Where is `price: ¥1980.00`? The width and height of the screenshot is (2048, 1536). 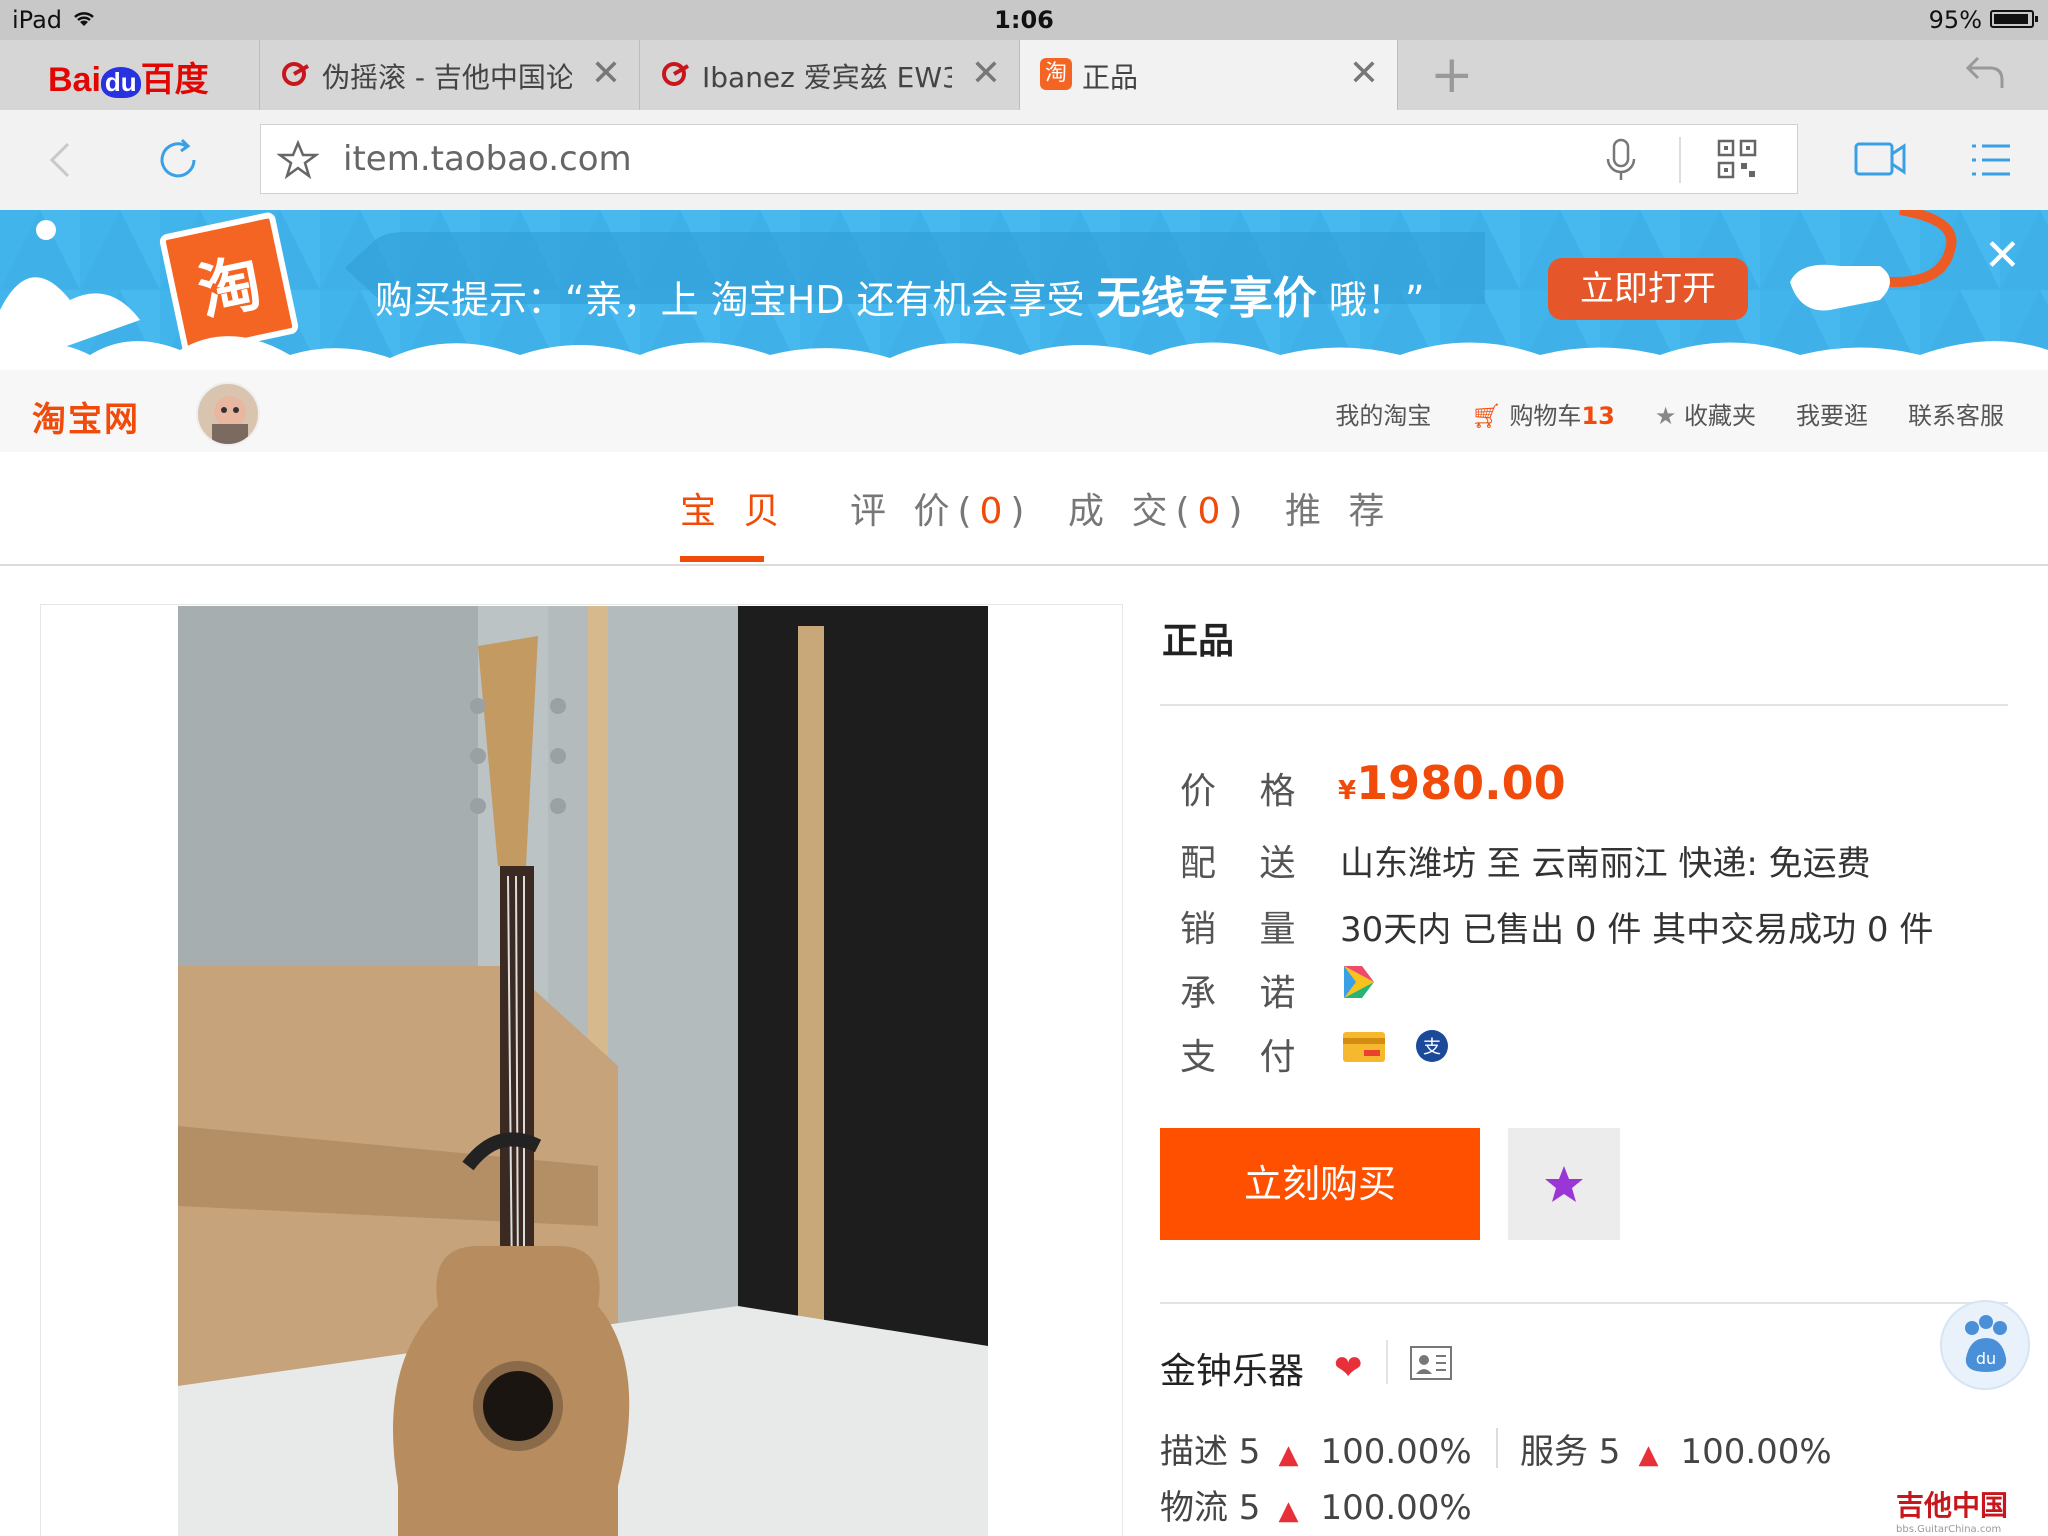 price: ¥1980.00 is located at coordinates (1452, 783).